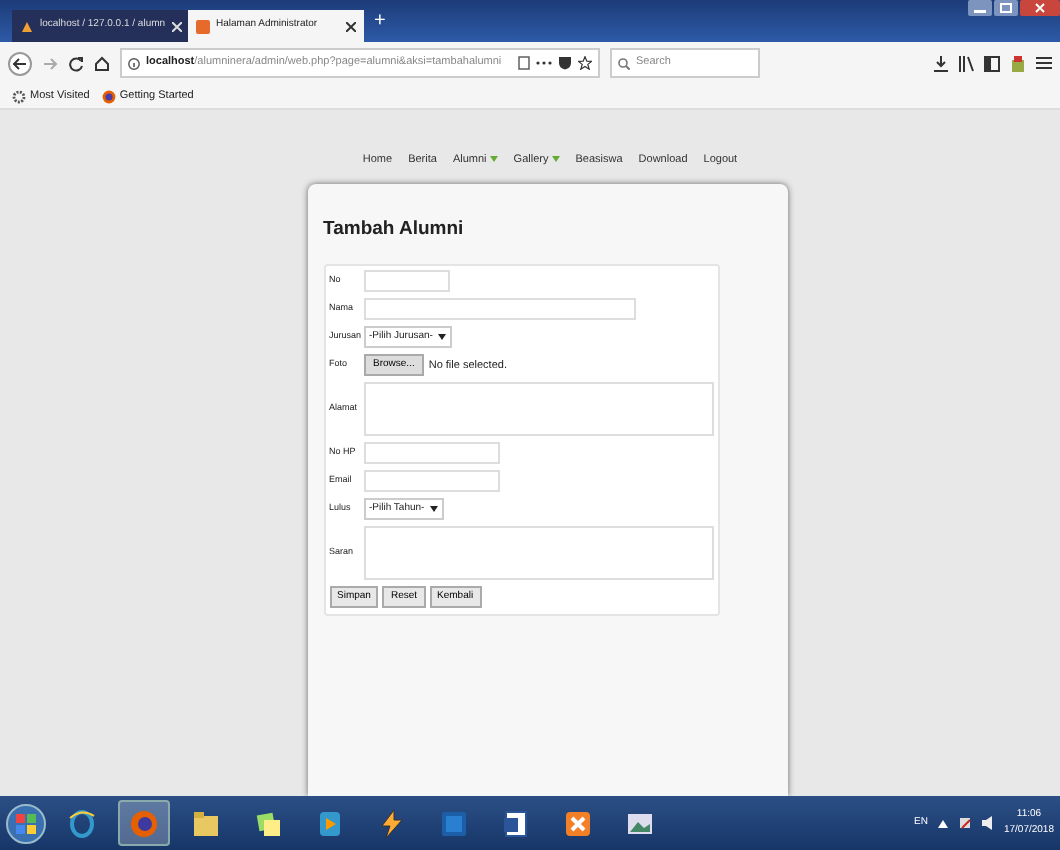 The height and width of the screenshot is (850, 1060). Describe the element at coordinates (394, 230) in the screenshot. I see `page-title: Tambah Alumni` at that location.